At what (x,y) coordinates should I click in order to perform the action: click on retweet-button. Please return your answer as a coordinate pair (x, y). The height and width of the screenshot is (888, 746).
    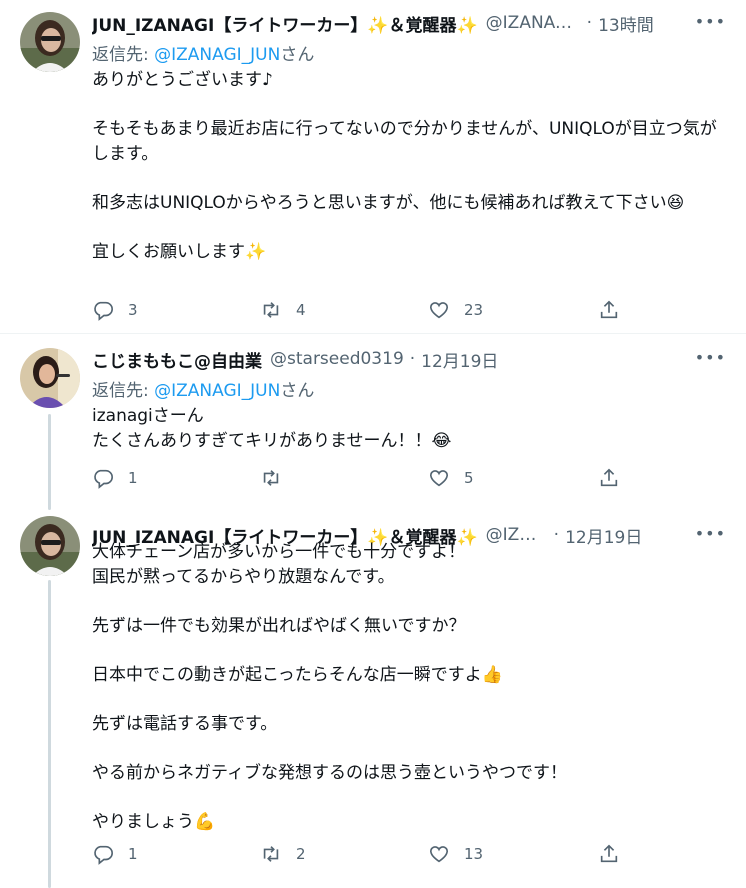
    Looking at the image, I should click on (278, 478).